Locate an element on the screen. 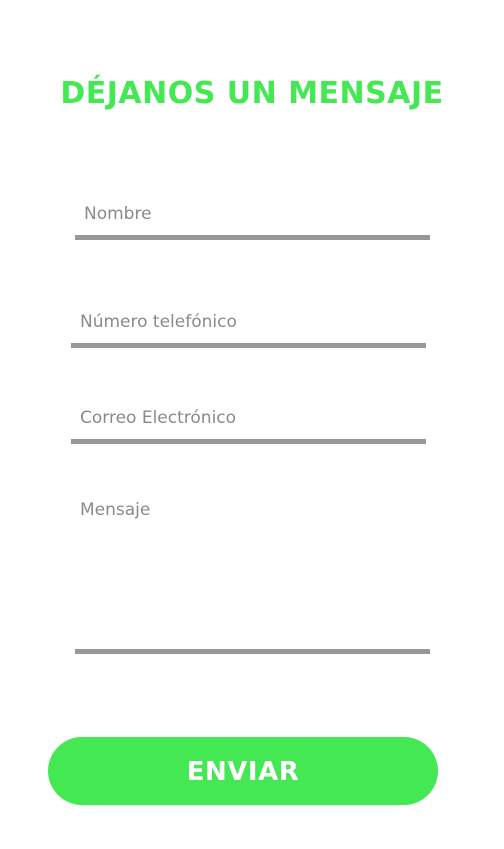 The width and height of the screenshot is (504, 849). message-placeholder: Mensaje is located at coordinates (115, 510).